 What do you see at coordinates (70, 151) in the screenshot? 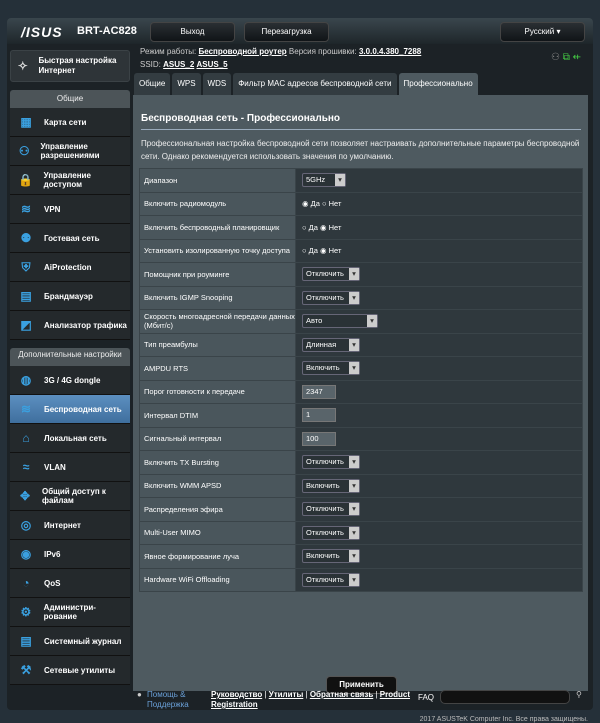
I see `sidebar-item-users: ⚇ Управление разрешениями` at bounding box center [70, 151].